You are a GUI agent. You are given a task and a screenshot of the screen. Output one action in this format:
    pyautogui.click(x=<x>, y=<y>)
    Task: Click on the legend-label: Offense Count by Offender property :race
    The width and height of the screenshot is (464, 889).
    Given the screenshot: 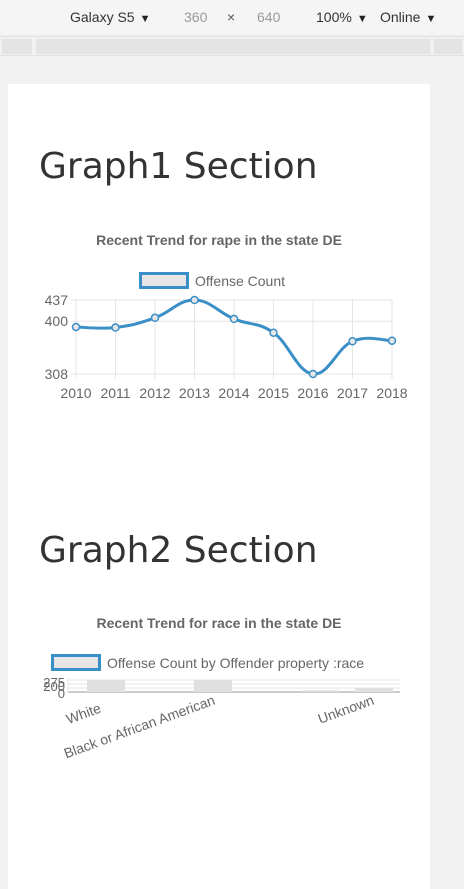 What is the action you would take?
    pyautogui.click(x=236, y=663)
    